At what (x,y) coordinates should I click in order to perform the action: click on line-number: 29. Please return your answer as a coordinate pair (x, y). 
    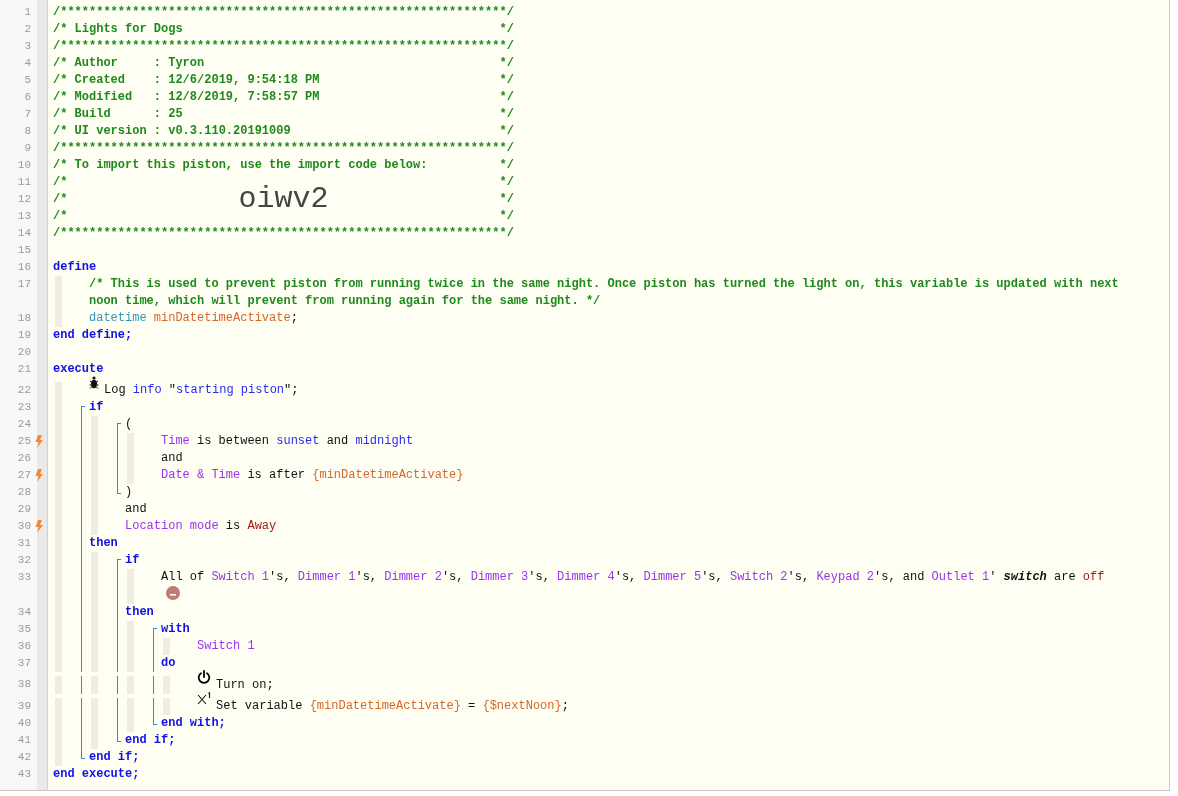
    Looking at the image, I should click on (23, 509).